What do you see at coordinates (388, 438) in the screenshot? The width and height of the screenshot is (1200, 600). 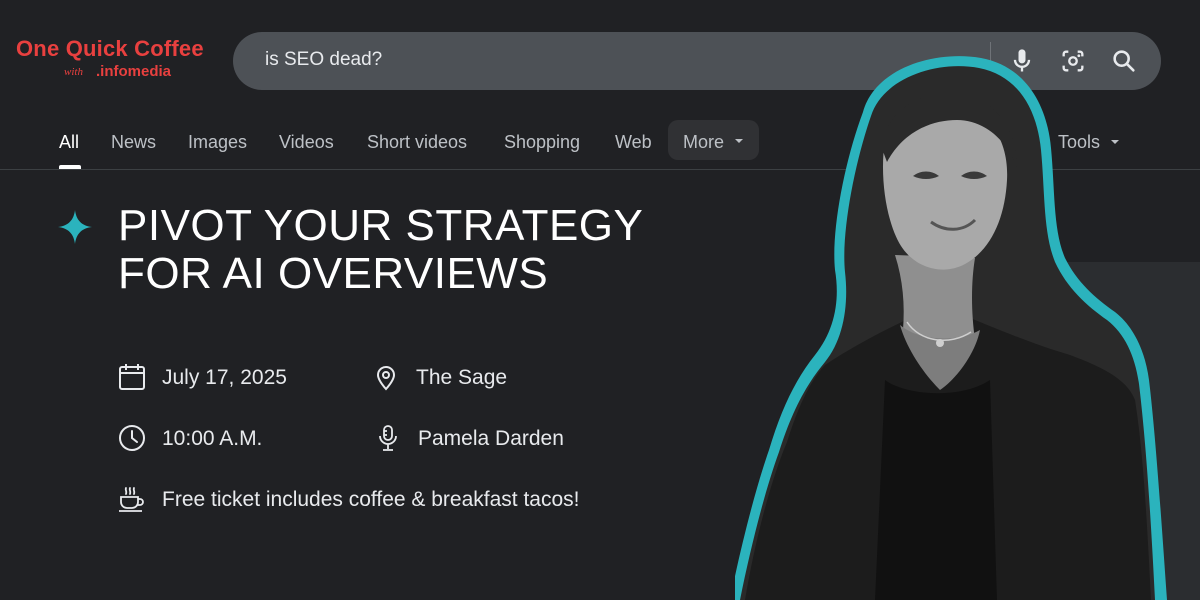 I see `microphone-icon` at bounding box center [388, 438].